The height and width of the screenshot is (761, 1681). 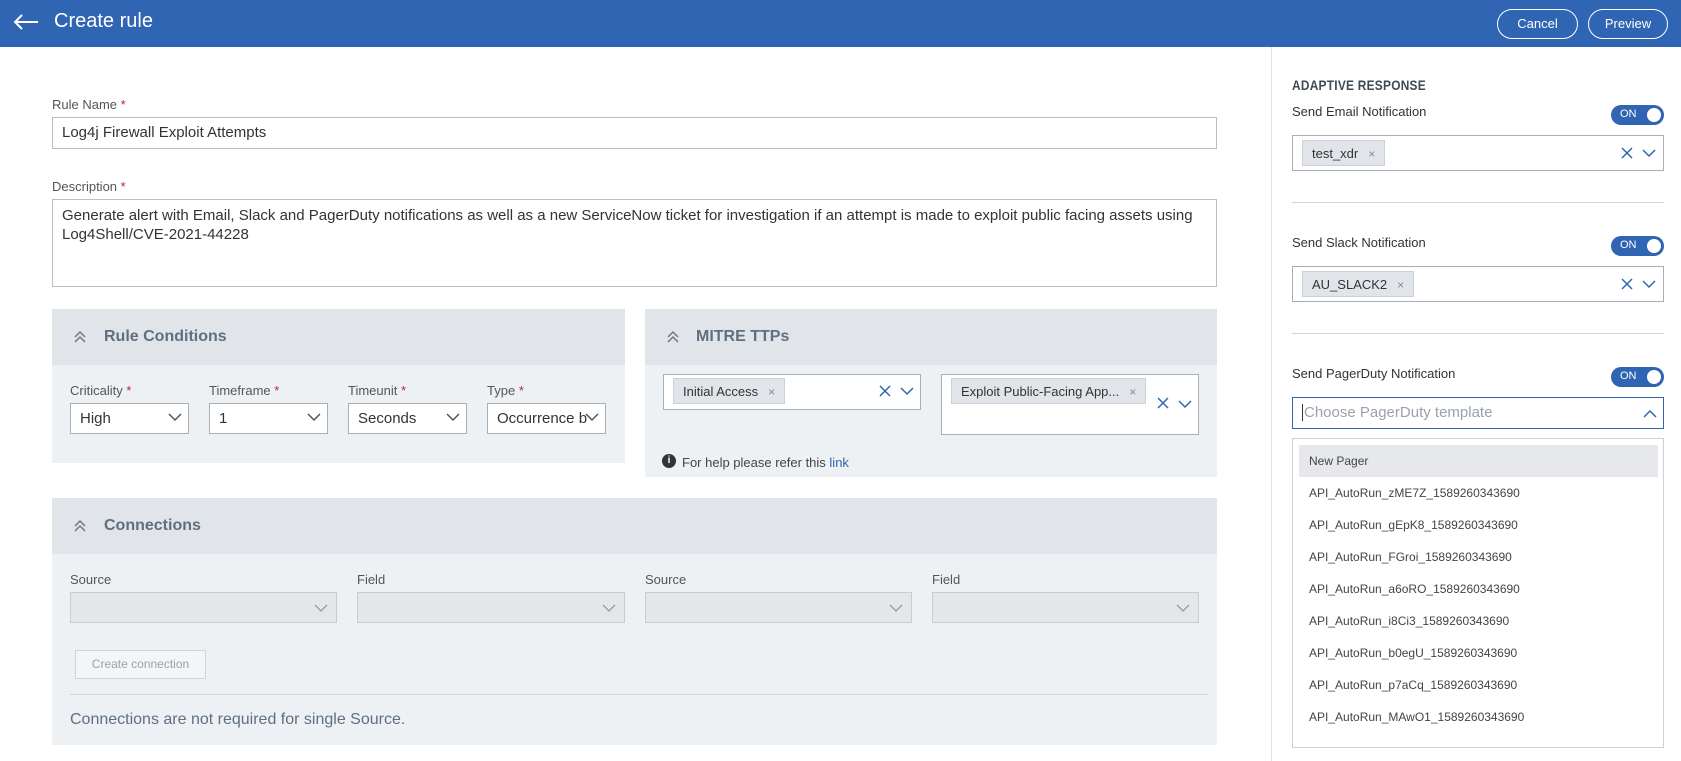 I want to click on chevron-up-icon, so click(x=1650, y=414).